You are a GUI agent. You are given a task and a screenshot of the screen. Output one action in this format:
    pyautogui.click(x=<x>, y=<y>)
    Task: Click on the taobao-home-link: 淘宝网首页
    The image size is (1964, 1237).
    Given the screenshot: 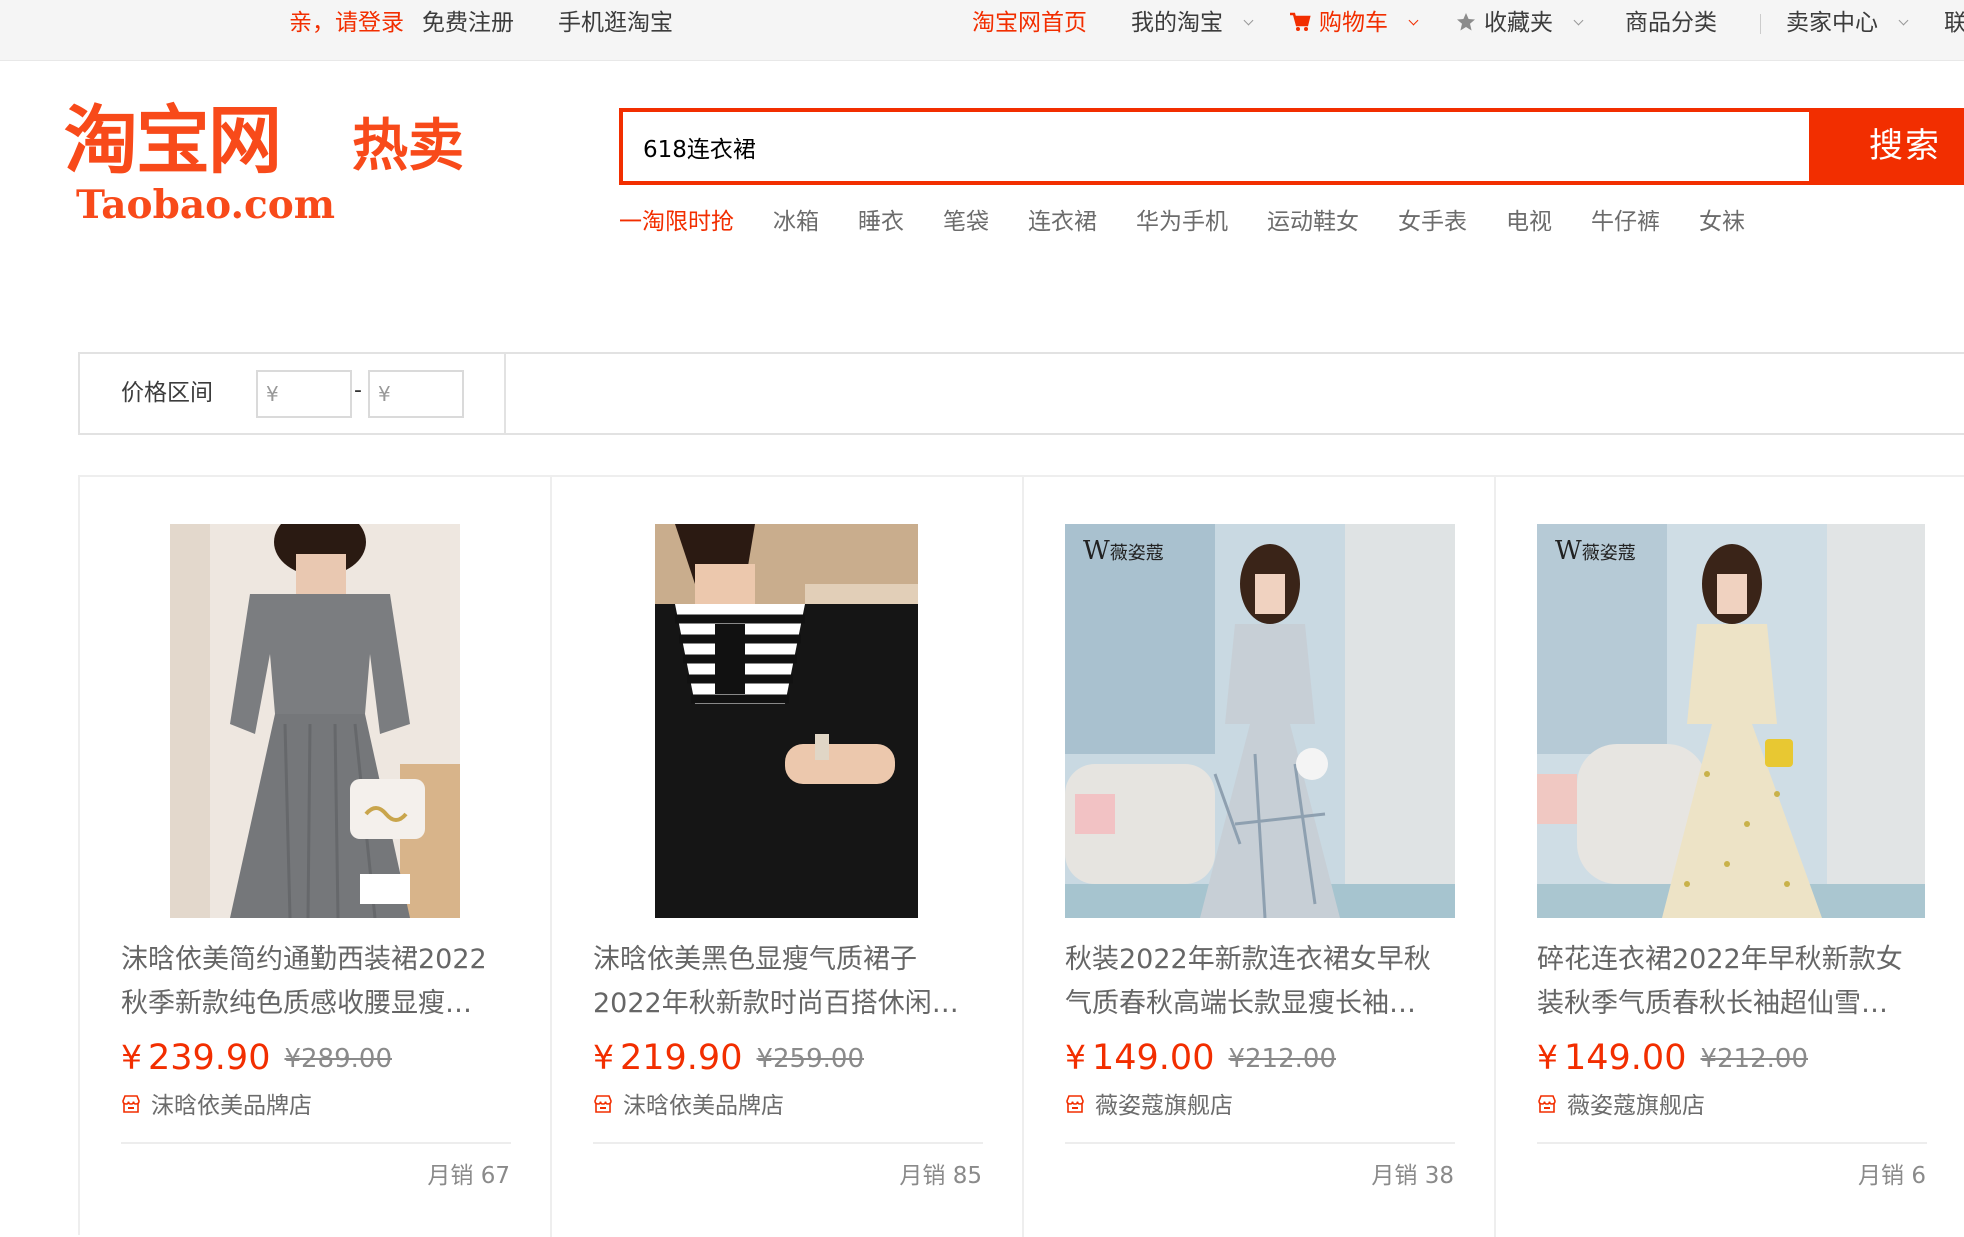 What is the action you would take?
    pyautogui.click(x=1029, y=23)
    